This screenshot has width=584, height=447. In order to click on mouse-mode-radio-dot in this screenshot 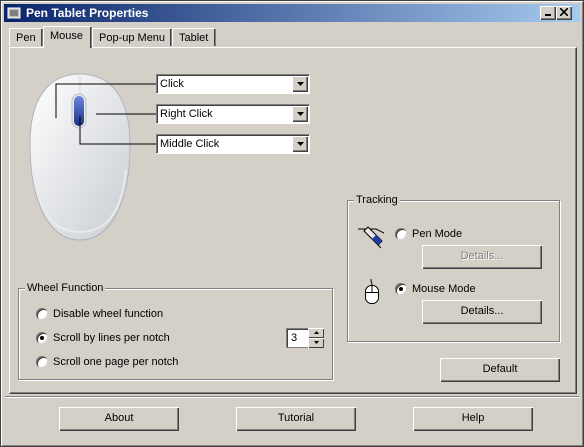, I will do `click(401, 289)`.